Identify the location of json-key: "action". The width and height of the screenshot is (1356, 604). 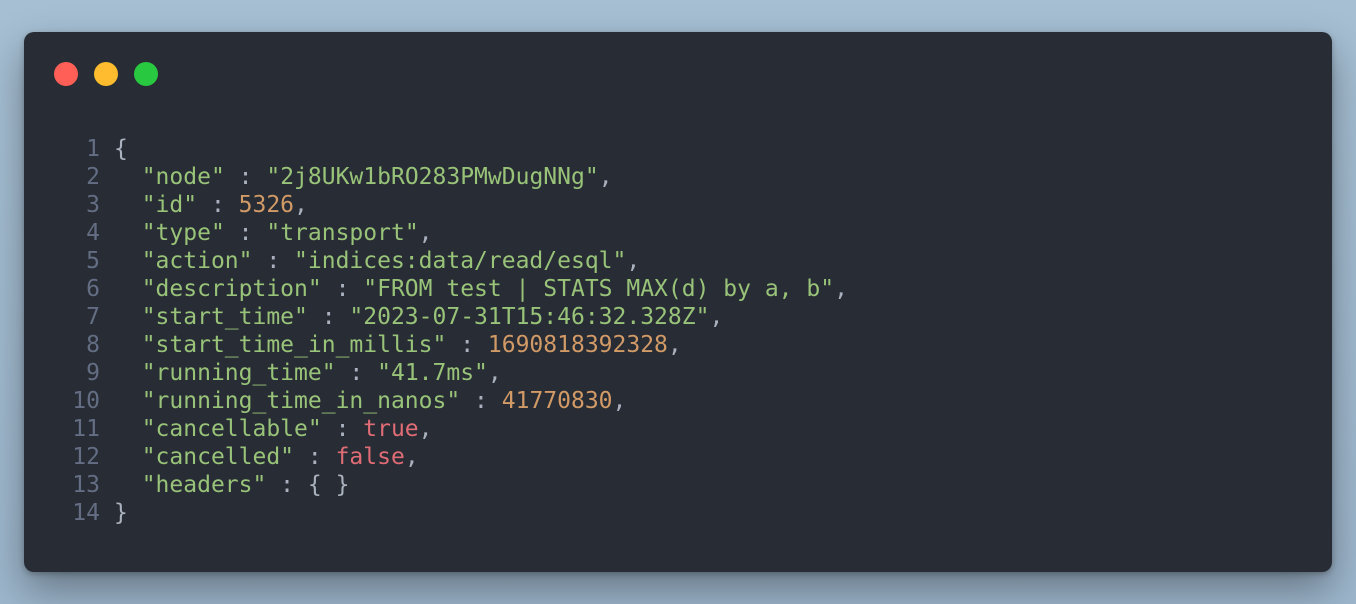
(197, 261).